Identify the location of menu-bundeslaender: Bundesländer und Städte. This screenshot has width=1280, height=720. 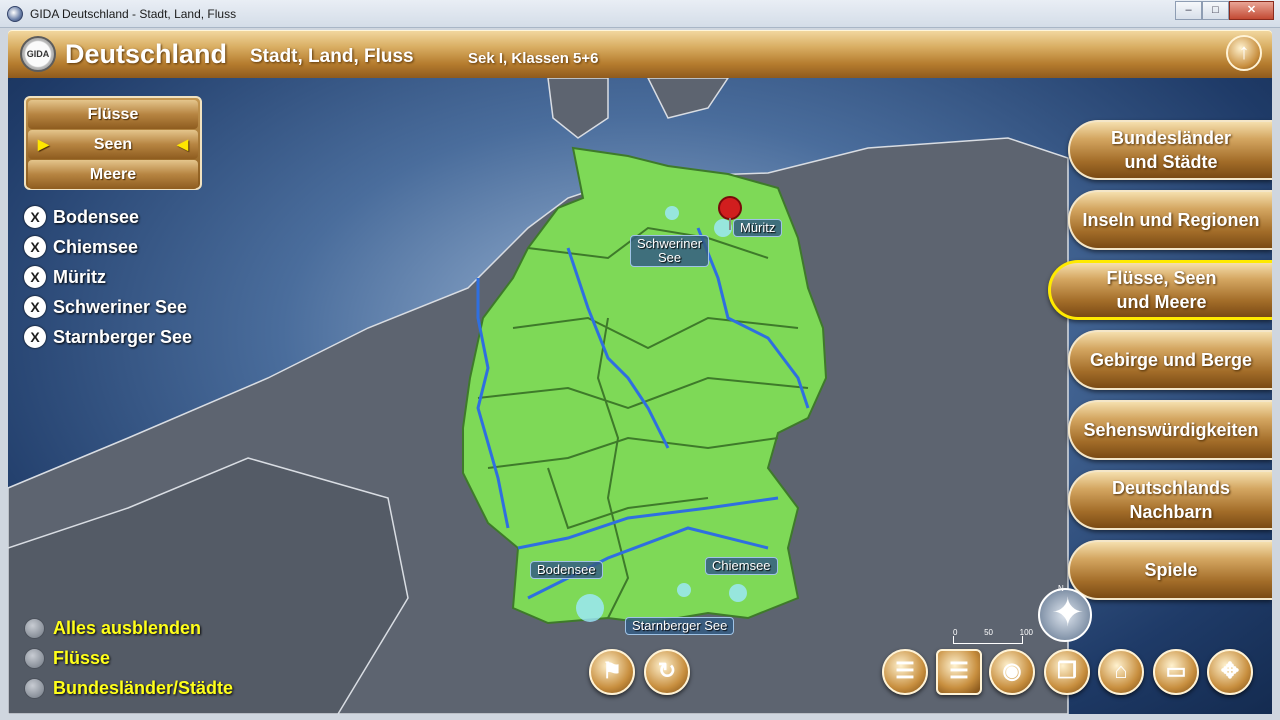
(1170, 150).